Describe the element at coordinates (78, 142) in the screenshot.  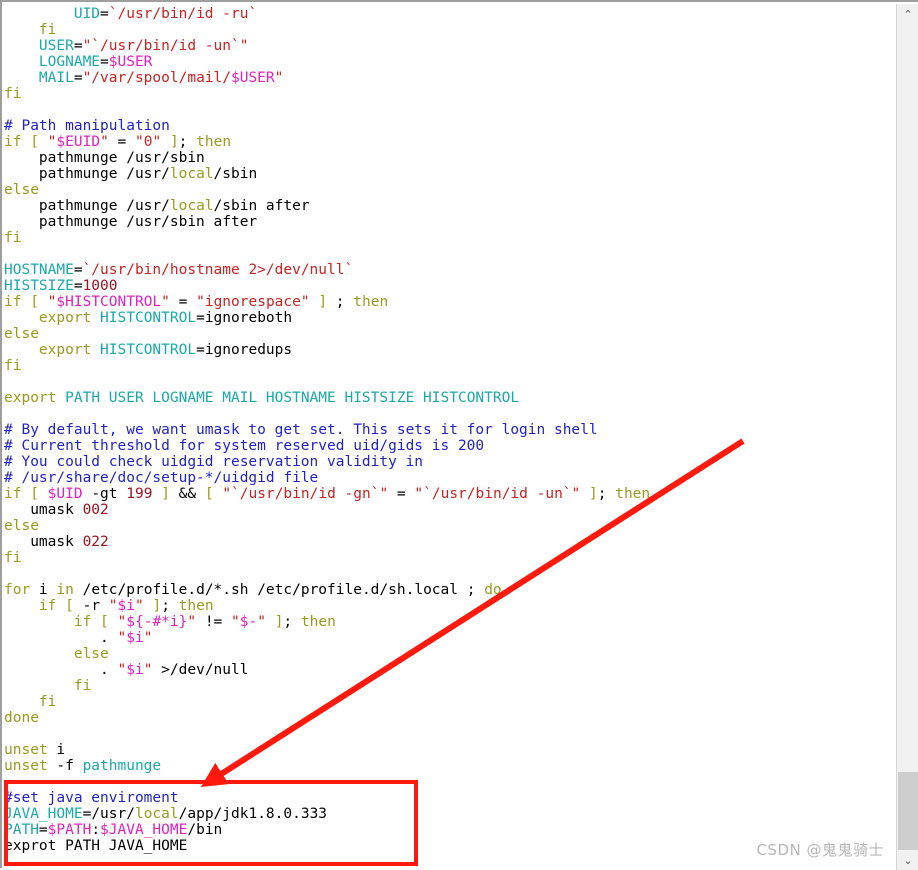
I see `code-token-dollar: $EUID` at that location.